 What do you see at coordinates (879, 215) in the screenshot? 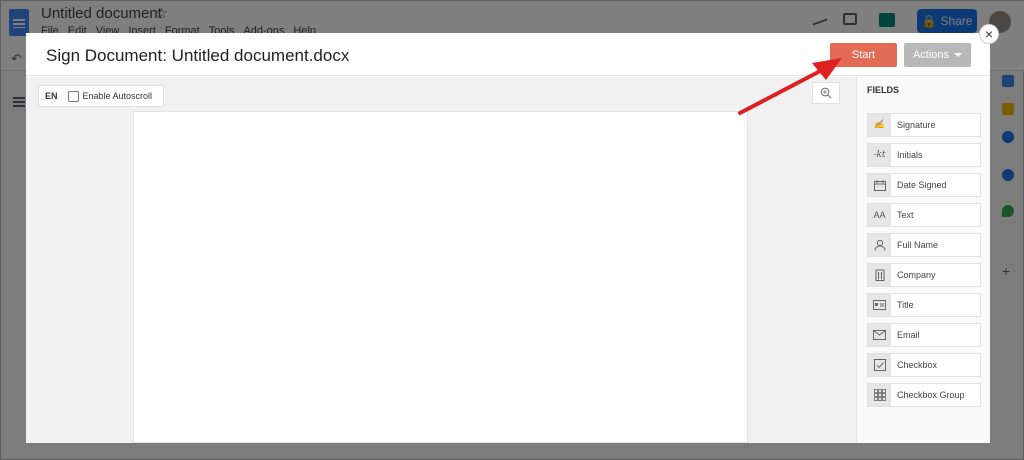
I see `text-icon: AA` at bounding box center [879, 215].